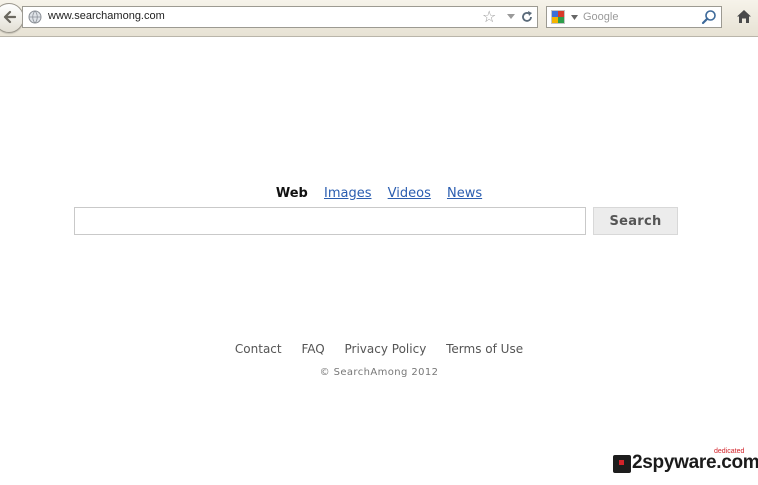  I want to click on tab-web: Web, so click(292, 193).